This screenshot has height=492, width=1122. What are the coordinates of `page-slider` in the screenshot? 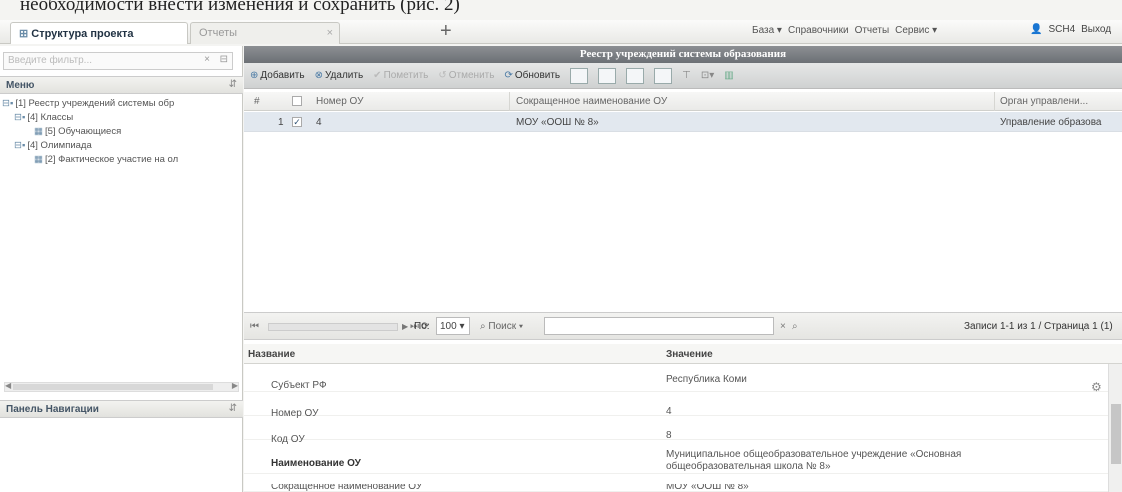 It's located at (333, 327).